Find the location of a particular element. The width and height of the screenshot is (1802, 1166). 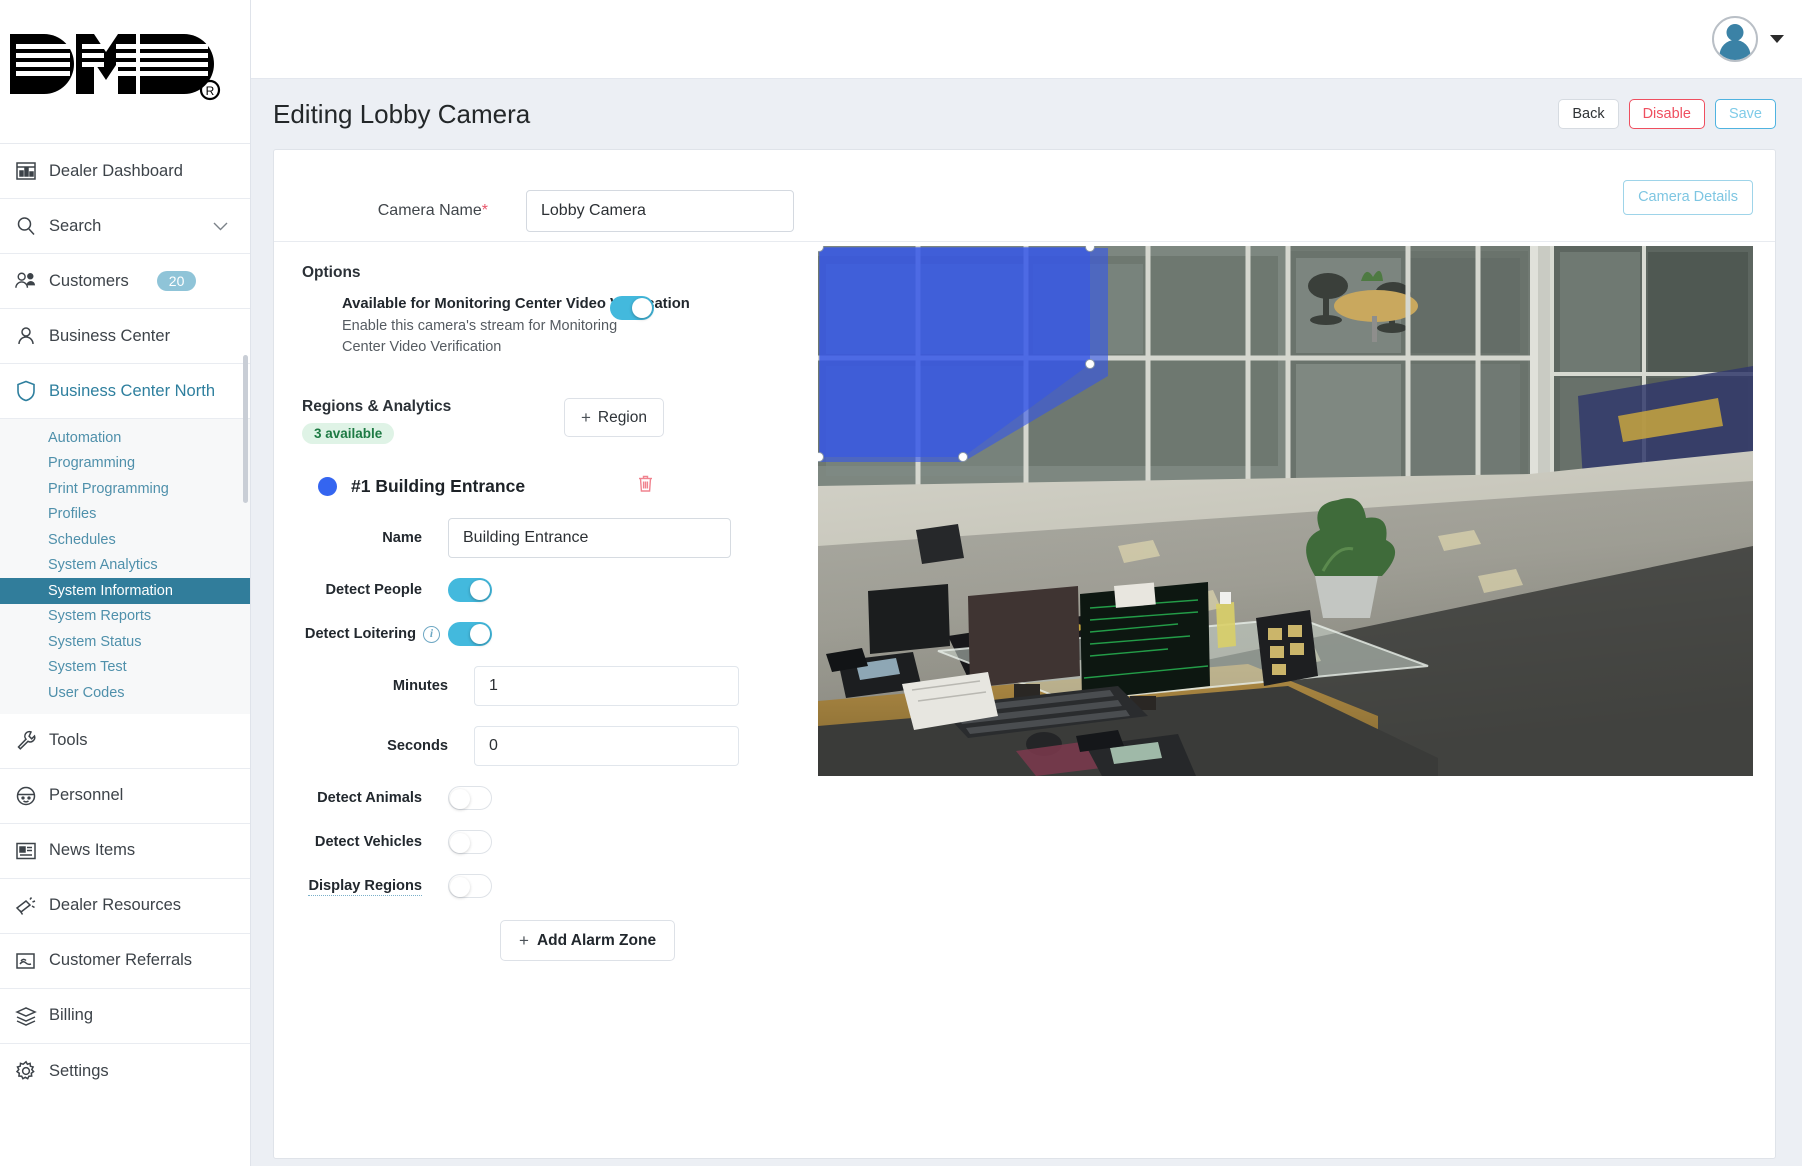

sidebar-subitem-system-analytics: System Analytics is located at coordinates (125, 566).